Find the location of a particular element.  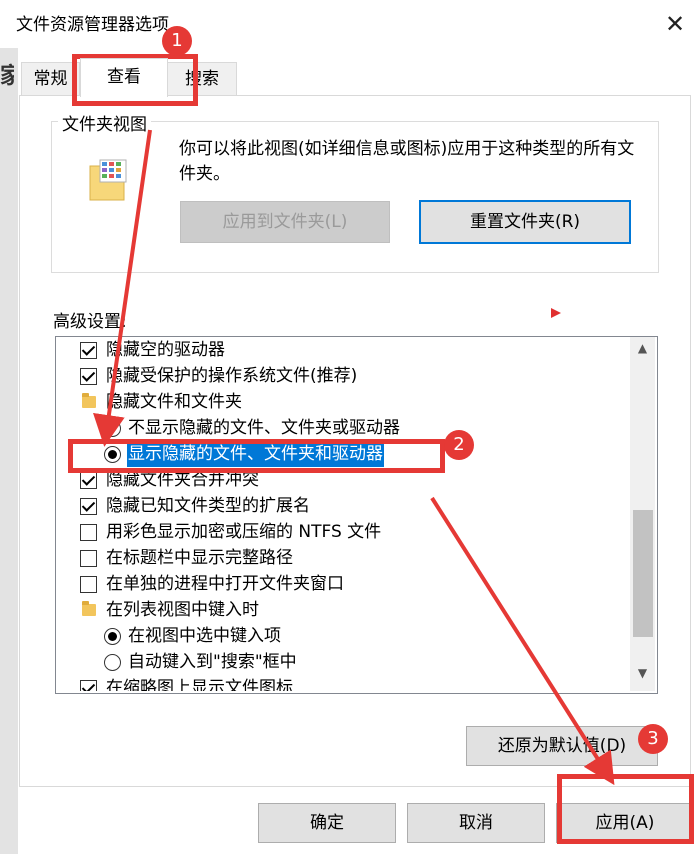

tab-view: 查看 is located at coordinates (124, 77).